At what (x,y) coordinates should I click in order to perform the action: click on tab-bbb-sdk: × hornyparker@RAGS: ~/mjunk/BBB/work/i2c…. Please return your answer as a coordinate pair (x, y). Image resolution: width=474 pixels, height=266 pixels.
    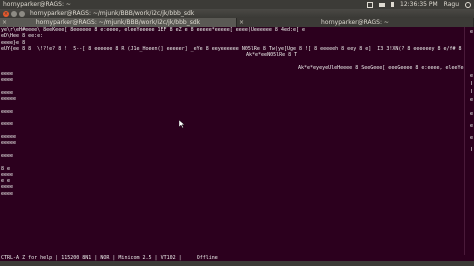
    Looking at the image, I should click on (118, 22).